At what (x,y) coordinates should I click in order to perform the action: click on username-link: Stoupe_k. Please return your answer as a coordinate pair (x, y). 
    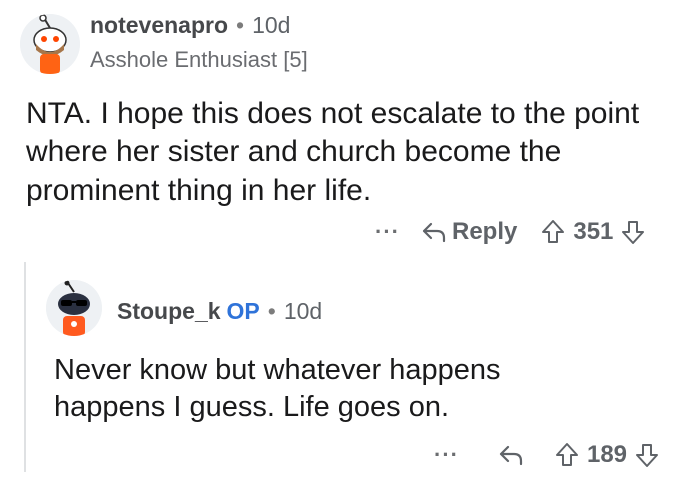
    Looking at the image, I should click on (169, 311).